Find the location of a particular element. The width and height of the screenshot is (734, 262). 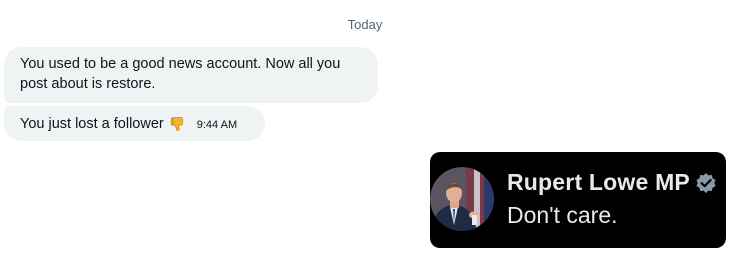

reply-card: Rupert Lowe MP Don't care. is located at coordinates (578, 200).